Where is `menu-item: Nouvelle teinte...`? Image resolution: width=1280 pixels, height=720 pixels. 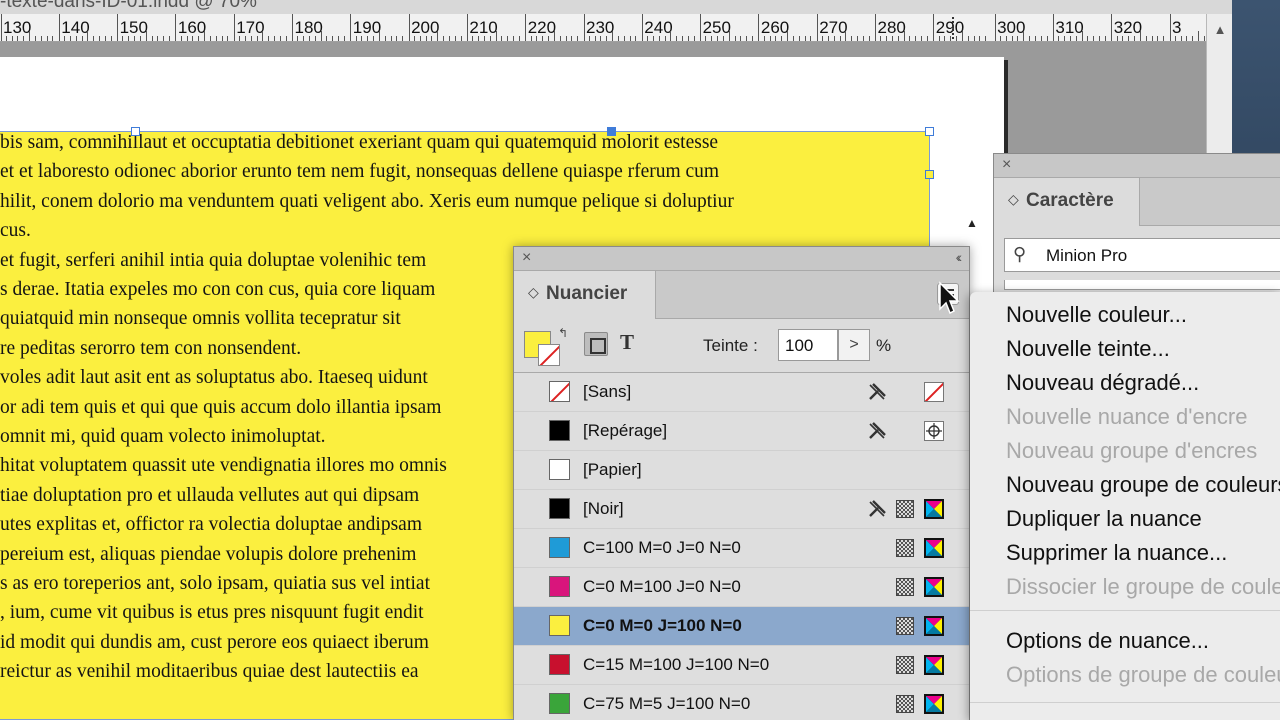
menu-item: Nouvelle teinte... is located at coordinates (1088, 349).